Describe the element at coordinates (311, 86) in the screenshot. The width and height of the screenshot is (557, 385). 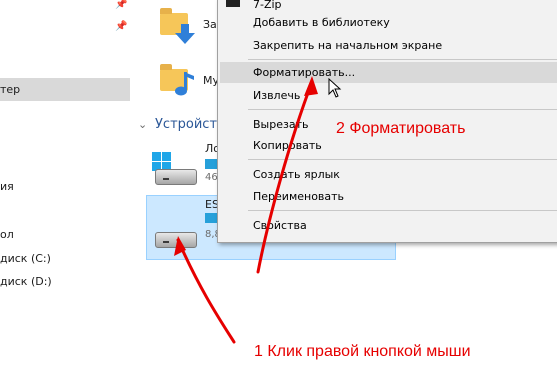
I see `arrowhead-format` at that location.